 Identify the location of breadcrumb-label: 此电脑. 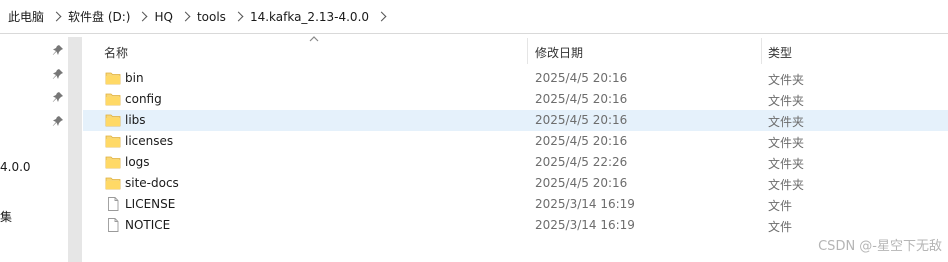
(26, 17).